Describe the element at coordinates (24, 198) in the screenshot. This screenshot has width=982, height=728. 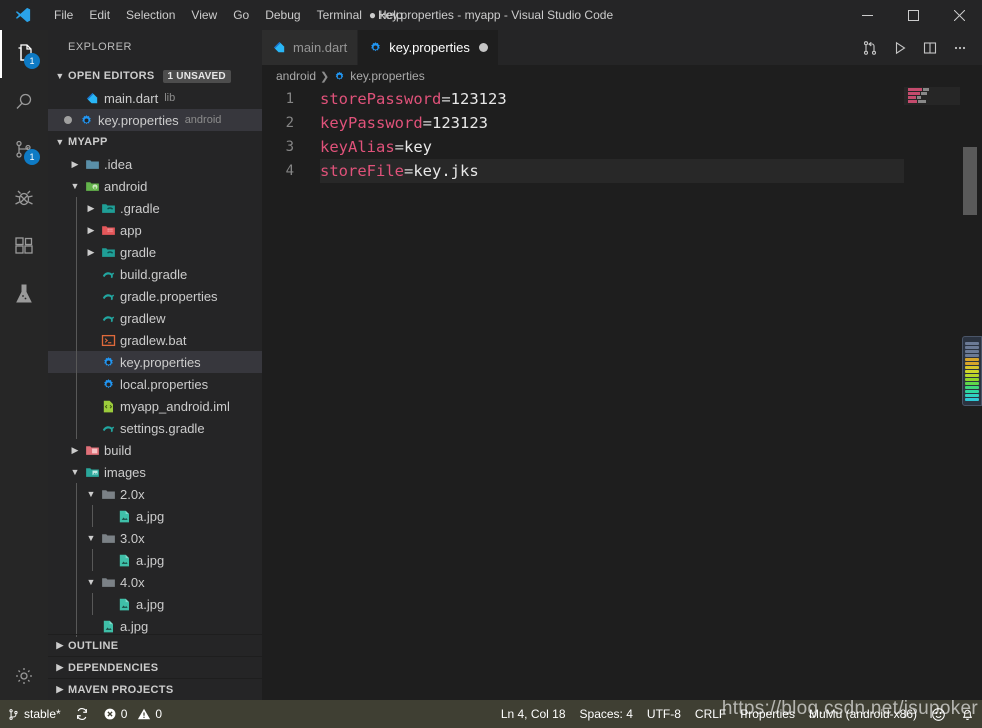
I see `activity-debug` at that location.